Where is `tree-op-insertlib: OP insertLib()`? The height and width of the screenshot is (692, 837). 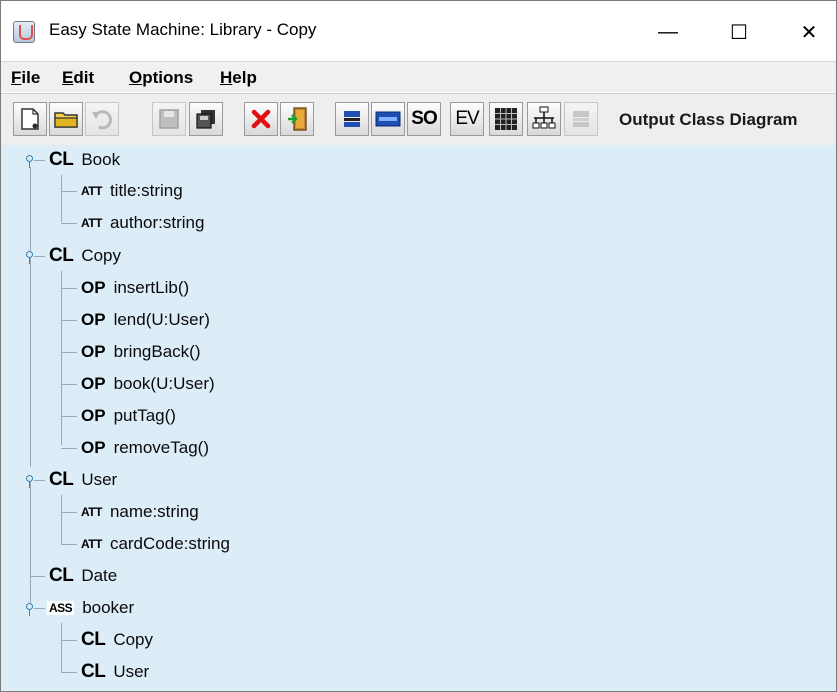 tree-op-insertlib: OP insertLib() is located at coordinates (135, 288).